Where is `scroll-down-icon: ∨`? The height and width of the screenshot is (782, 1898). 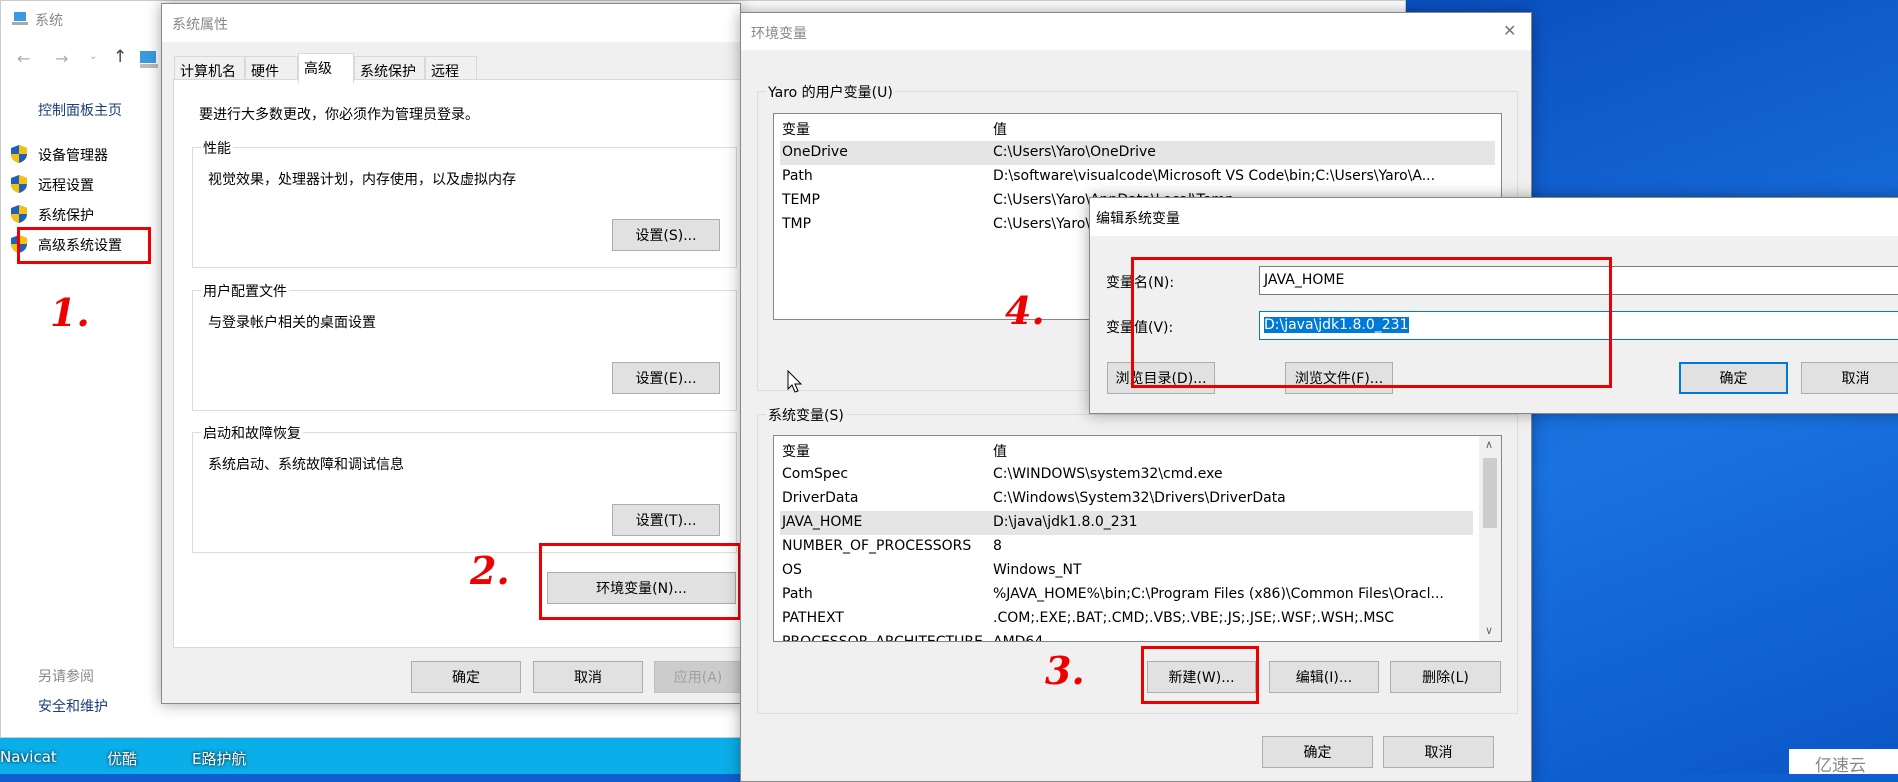
scroll-down-icon: ∨ is located at coordinates (1489, 630).